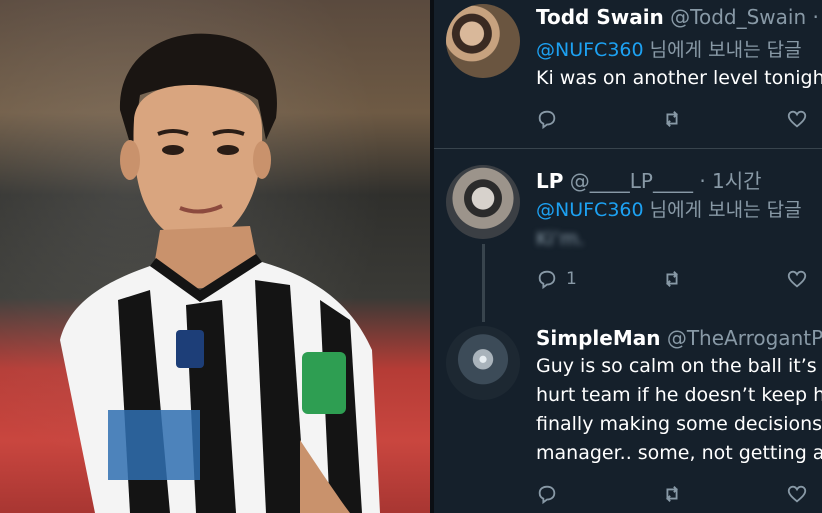  Describe the element at coordinates (560, 239) in the screenshot. I see `tweet-text: Ki’m.` at that location.